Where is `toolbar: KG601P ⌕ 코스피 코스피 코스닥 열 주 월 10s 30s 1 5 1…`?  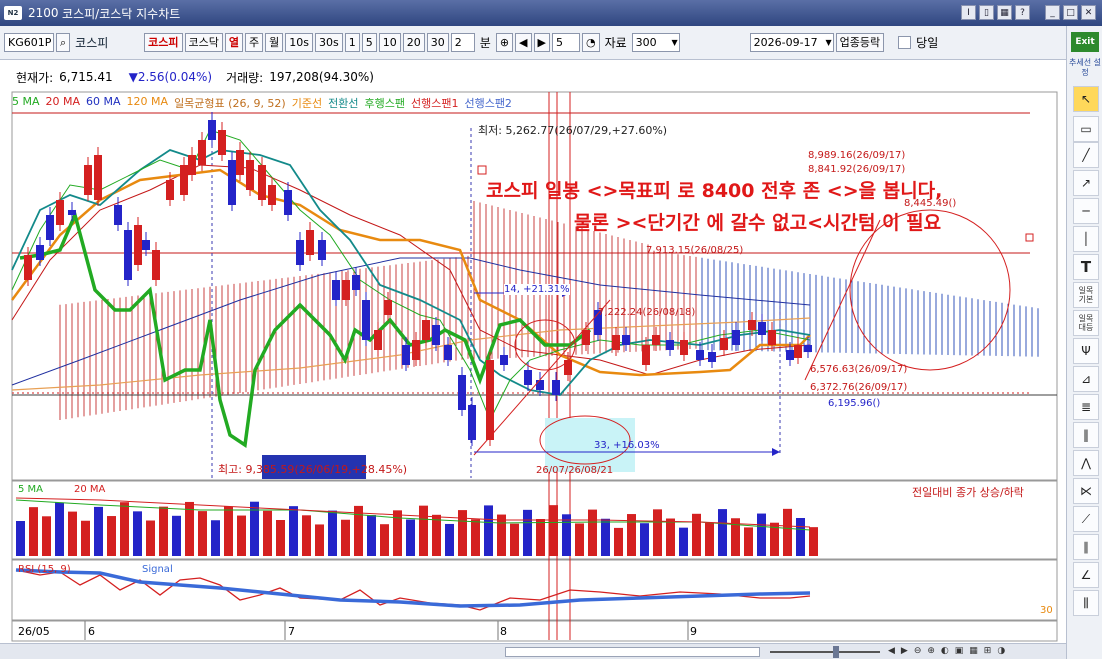
toolbar: KG601P ⌕ 코스피 코스피 코스닥 열 주 월 10s 30s 1 5 1… is located at coordinates (533, 43).